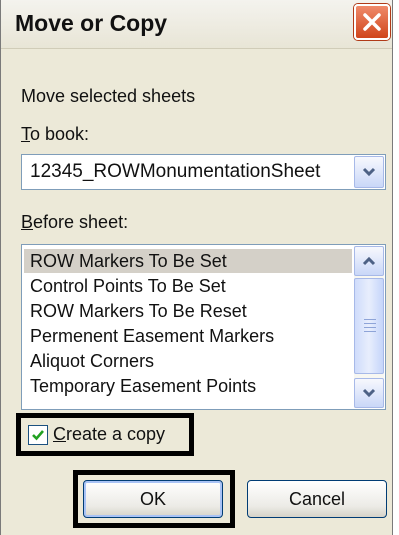 The image size is (399, 535). What do you see at coordinates (92, 361) in the screenshot?
I see `list-item-label: Aliquot Corners` at bounding box center [92, 361].